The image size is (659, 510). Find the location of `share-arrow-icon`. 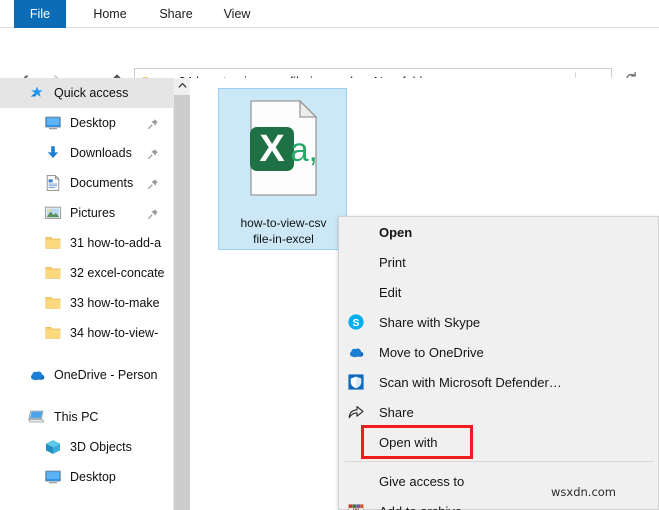

share-arrow-icon is located at coordinates (356, 412).